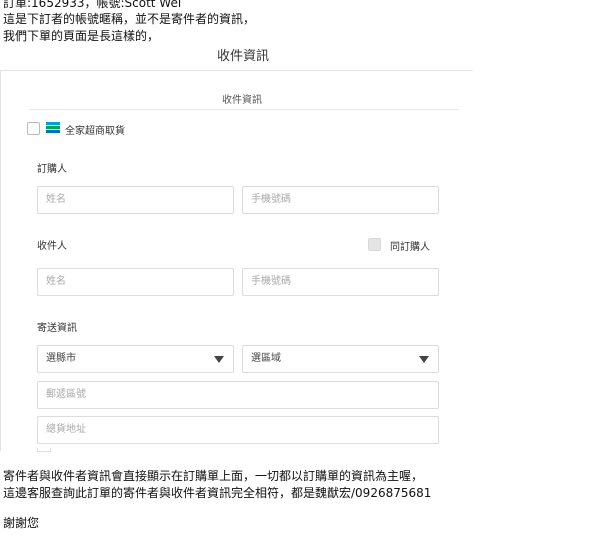 Image resolution: width=595 pixels, height=537 pixels. Describe the element at coordinates (243, 56) in the screenshot. I see `screenshot-title: 收件資訊` at that location.